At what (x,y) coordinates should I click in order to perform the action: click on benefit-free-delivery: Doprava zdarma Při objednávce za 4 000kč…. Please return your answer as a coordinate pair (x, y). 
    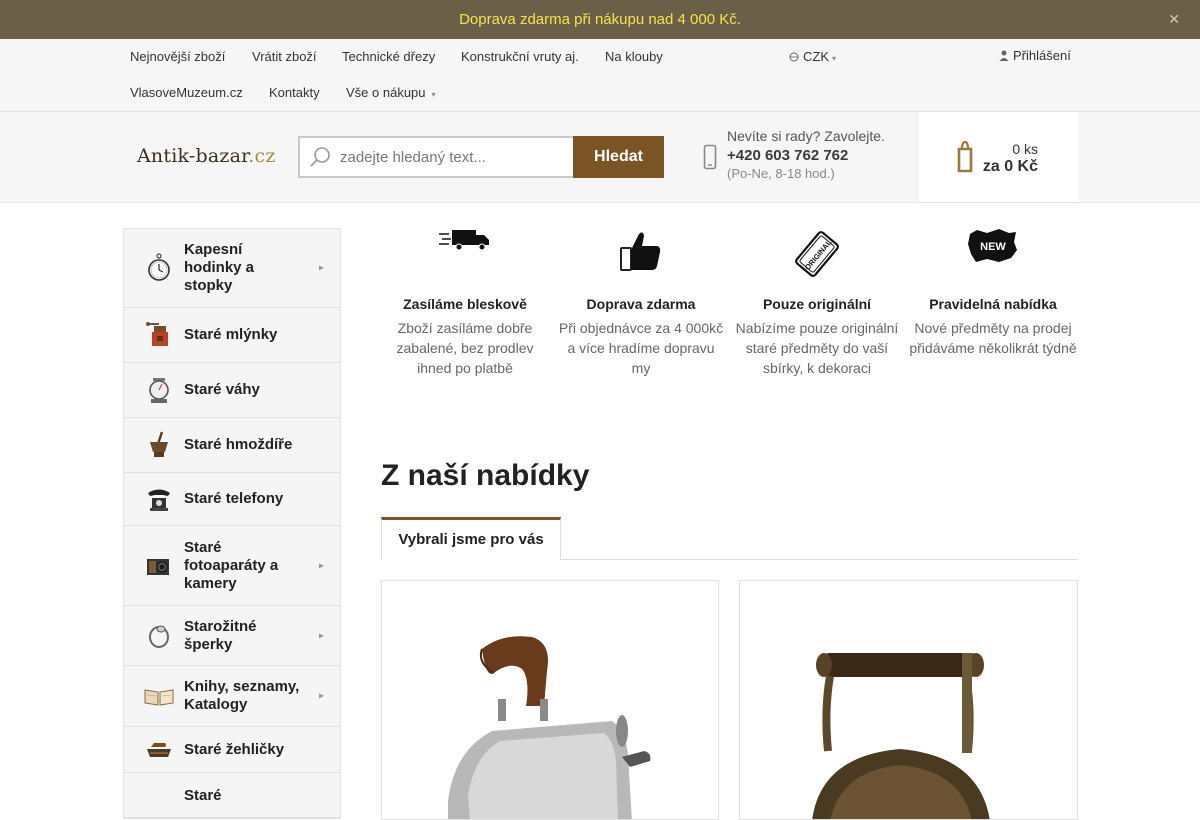
    Looking at the image, I should click on (641, 303).